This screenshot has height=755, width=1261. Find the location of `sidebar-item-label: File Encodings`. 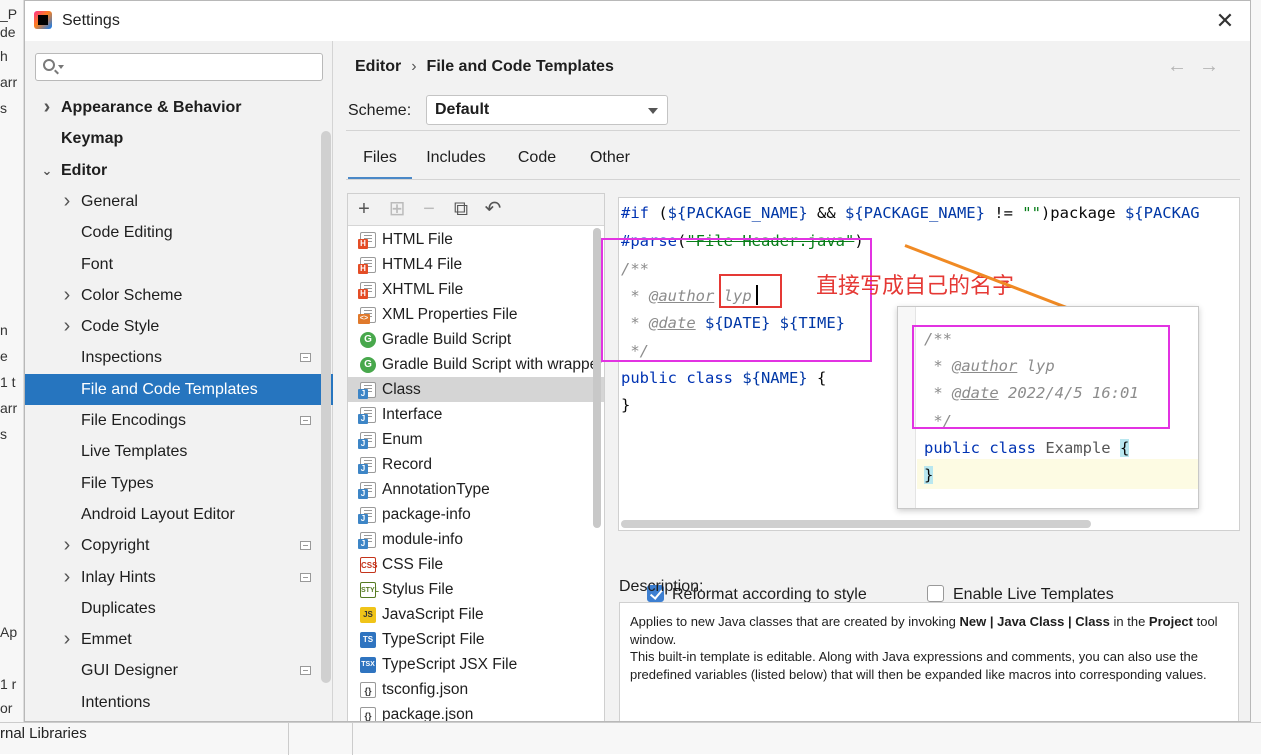

sidebar-item-label: File Encodings is located at coordinates (133, 420).